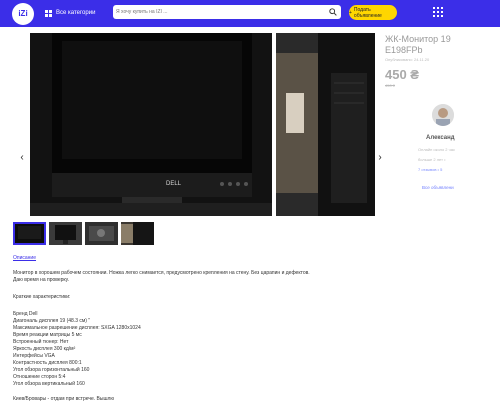 Image resolution: width=500 pixels, height=410 pixels. Describe the element at coordinates (23, 14) in the screenshot. I see `izi-logo: iZi` at that location.